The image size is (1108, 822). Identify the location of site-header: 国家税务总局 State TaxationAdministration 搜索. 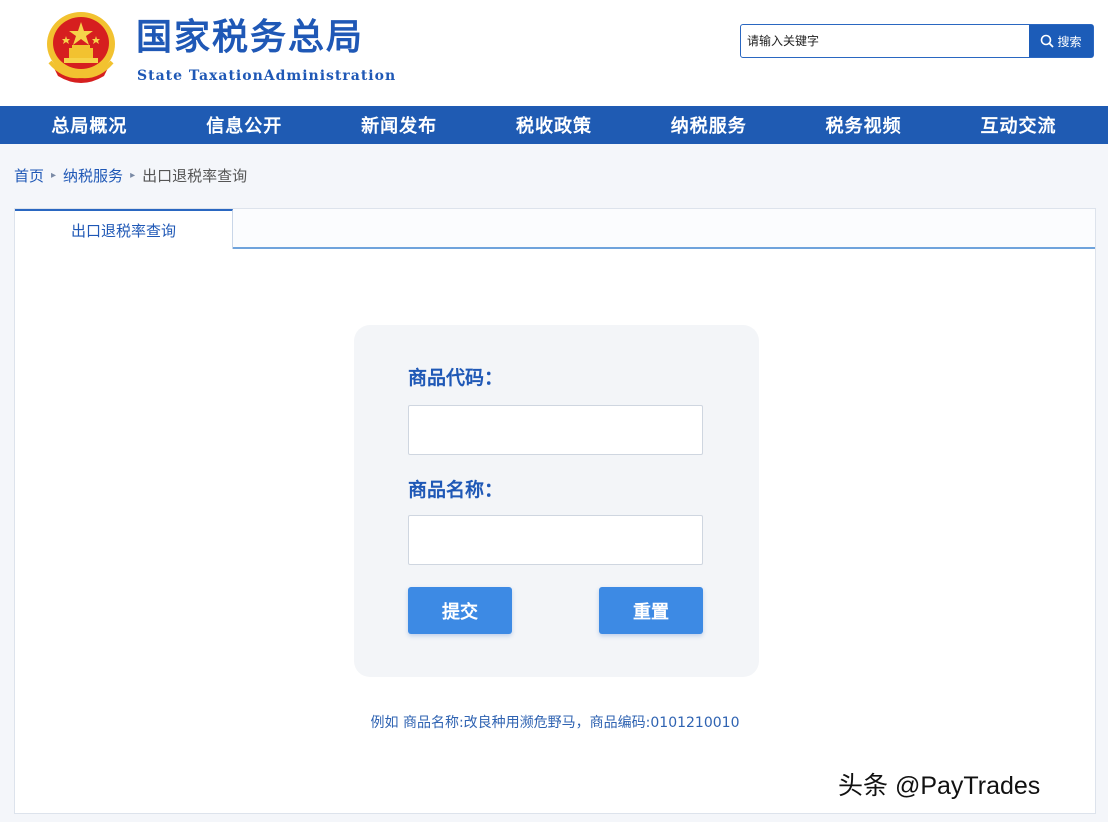
(554, 53).